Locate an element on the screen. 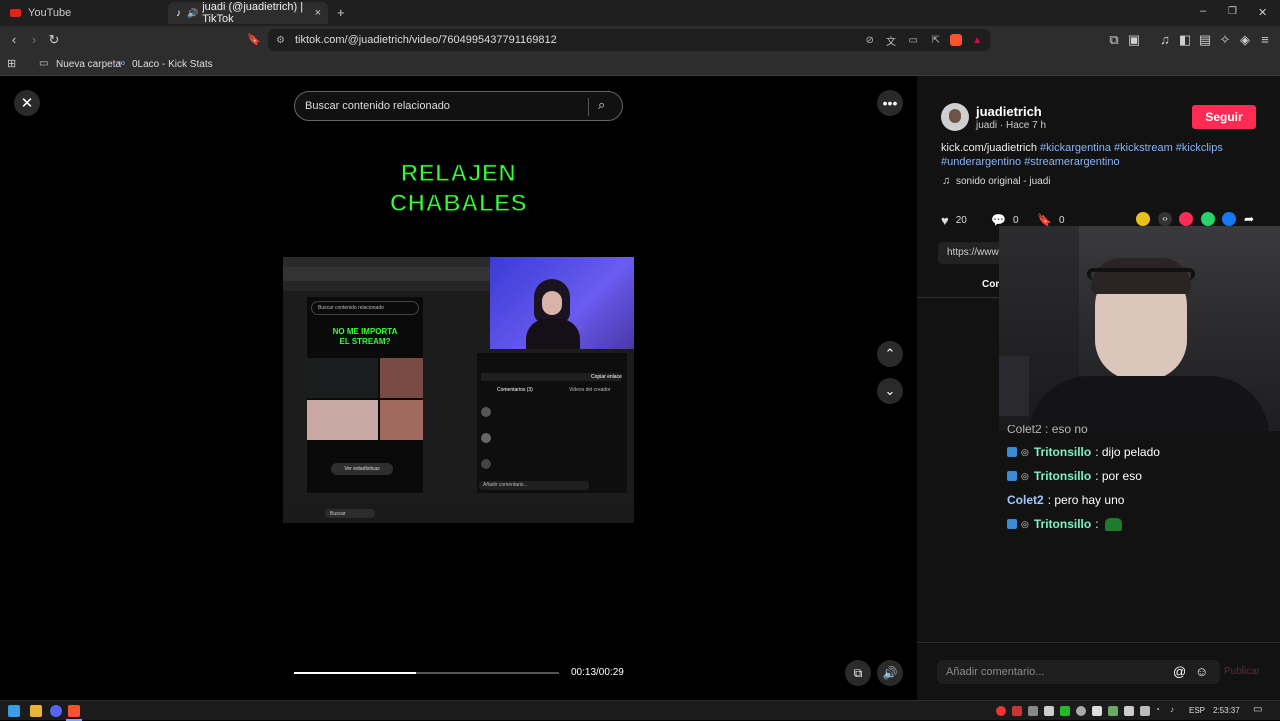 The width and height of the screenshot is (1280, 721). video-caption-line1: RELAJEN is located at coordinates (458, 173).